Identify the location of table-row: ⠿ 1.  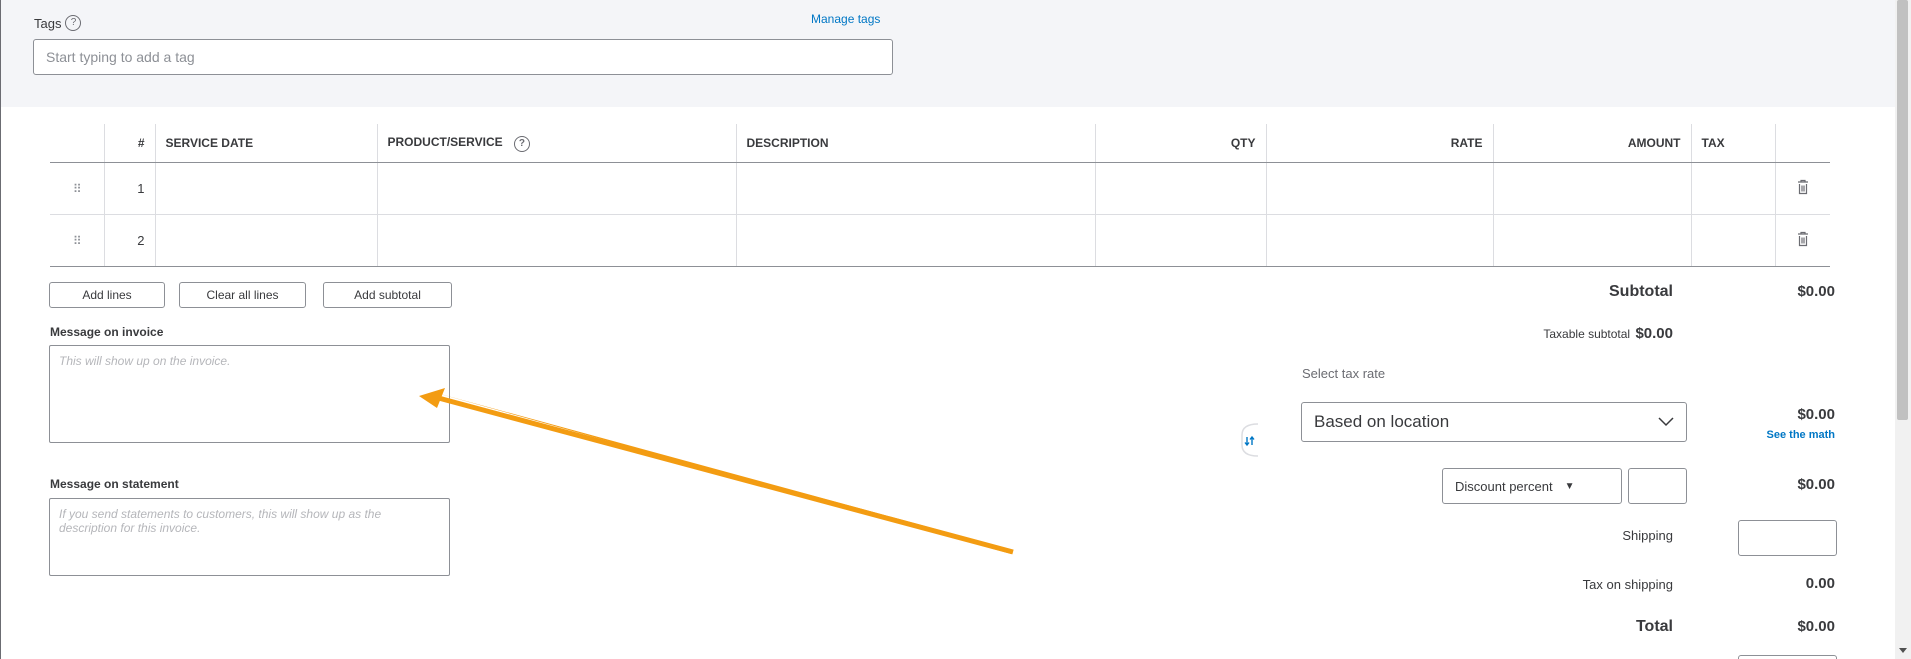
(940, 188).